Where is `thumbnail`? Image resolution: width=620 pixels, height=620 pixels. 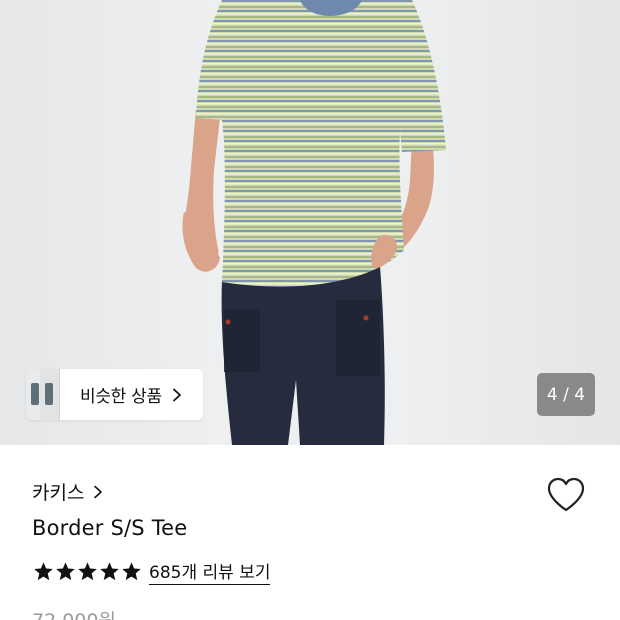 thumbnail is located at coordinates (50, 394).